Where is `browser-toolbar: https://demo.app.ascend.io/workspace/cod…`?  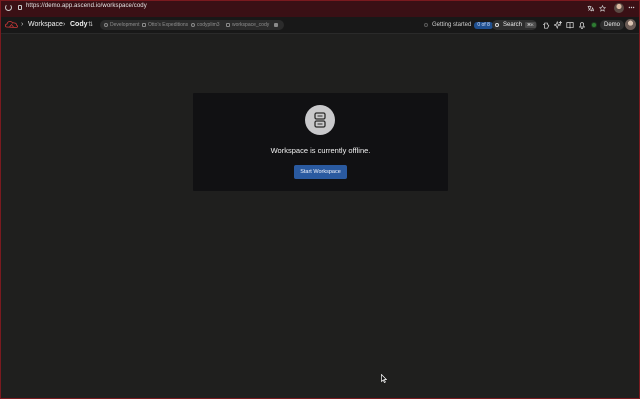 browser-toolbar: https://demo.app.ascend.io/workspace/cod… is located at coordinates (320, 8).